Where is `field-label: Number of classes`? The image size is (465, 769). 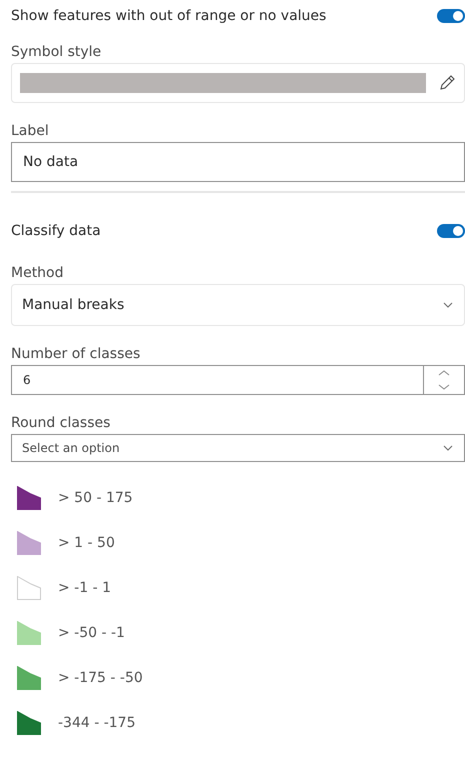 field-label: Number of classes is located at coordinates (76, 354).